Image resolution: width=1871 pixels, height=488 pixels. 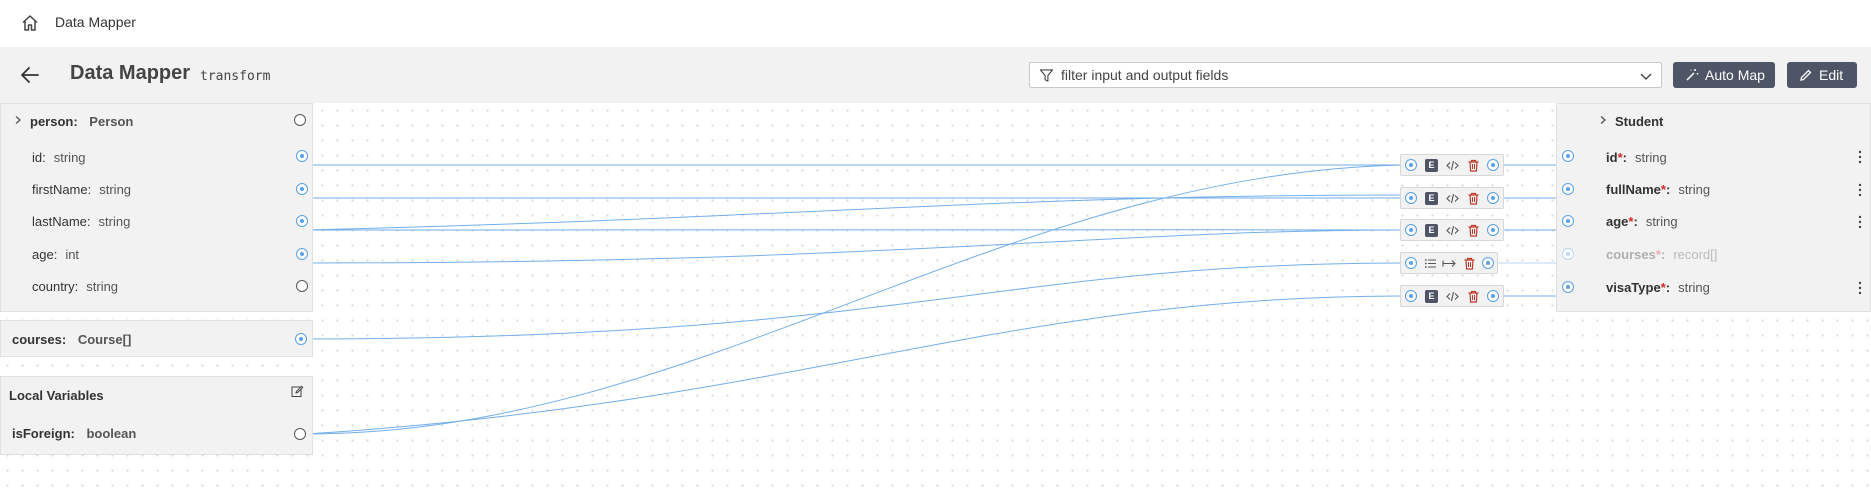 I want to click on output-port-visatype, so click(x=1568, y=287).